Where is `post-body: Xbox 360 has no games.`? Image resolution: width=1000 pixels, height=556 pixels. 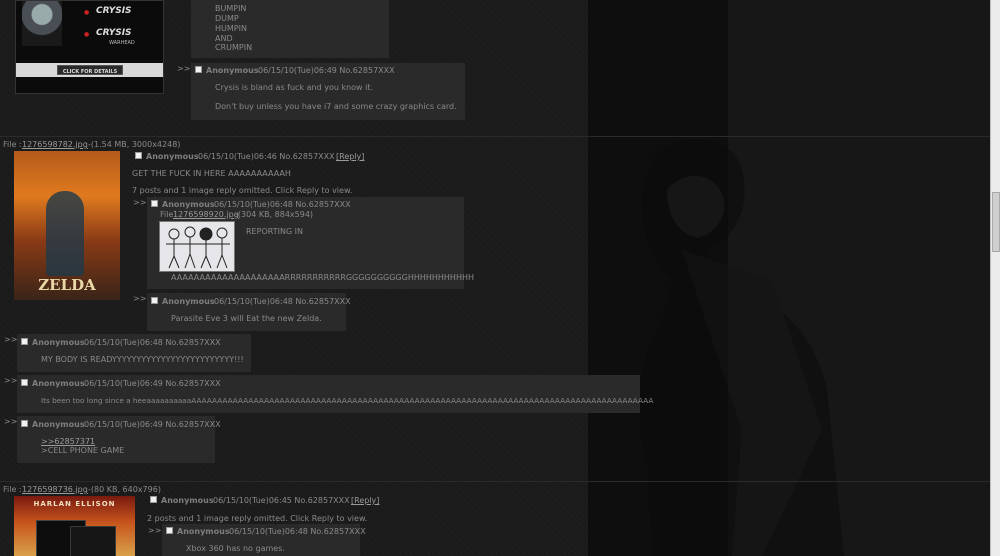 post-body: Xbox 360 has no games. is located at coordinates (235, 548).